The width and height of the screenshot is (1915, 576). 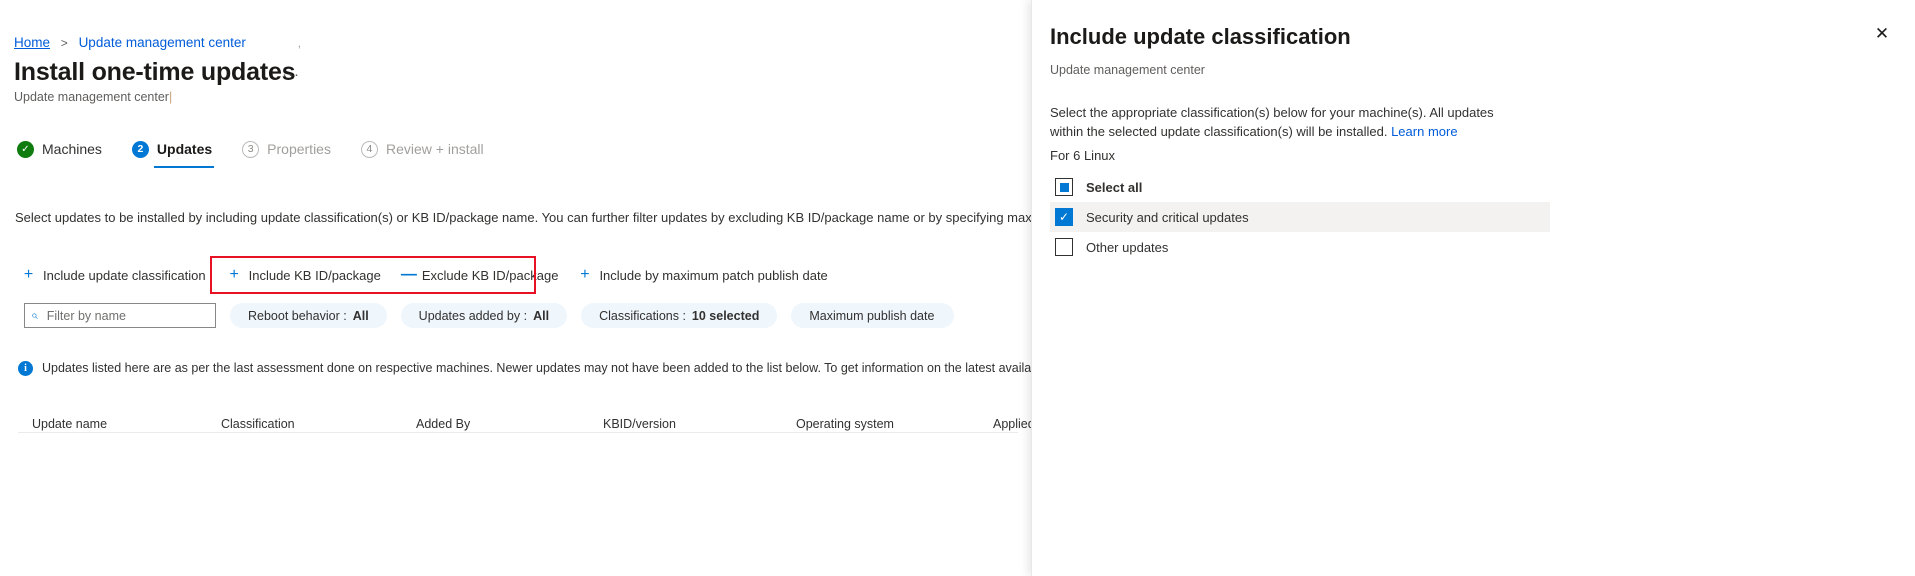 What do you see at coordinates (251, 149) in the screenshot?
I see `step-number-icon: 3` at bounding box center [251, 149].